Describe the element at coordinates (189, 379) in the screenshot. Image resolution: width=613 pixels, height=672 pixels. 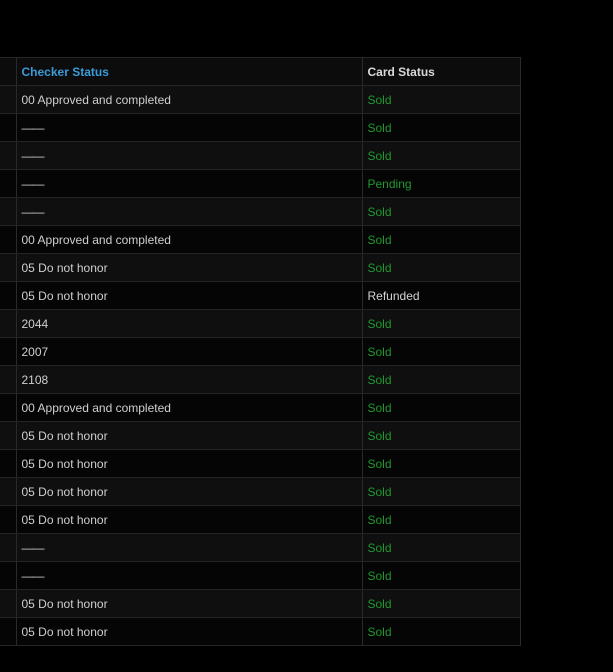
I see `checker-status-cell: 2108` at that location.